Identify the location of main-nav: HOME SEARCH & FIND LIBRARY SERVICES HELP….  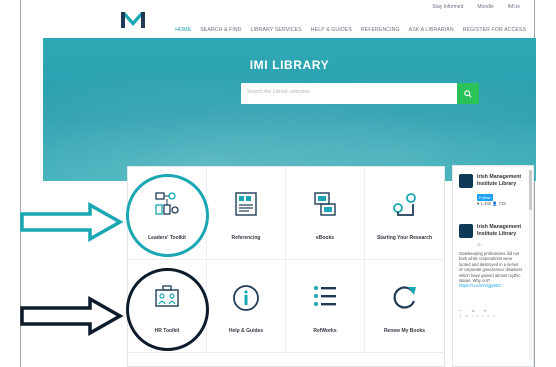
(350, 30).